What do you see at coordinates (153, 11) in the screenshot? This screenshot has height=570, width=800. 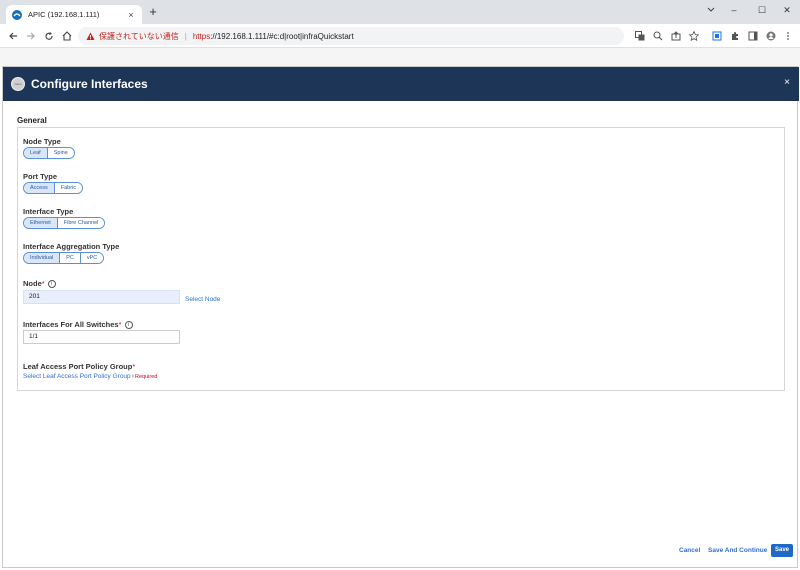 I see `new-tab-button: +` at bounding box center [153, 11].